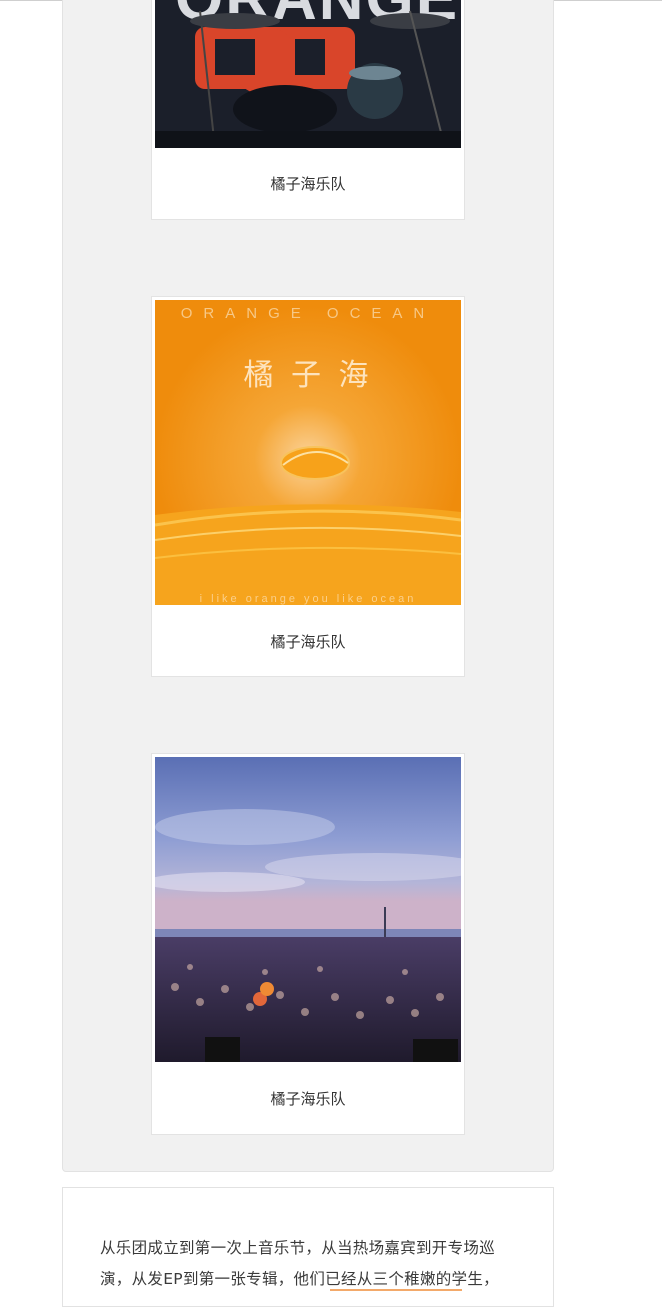  I want to click on gallery-card: ORANGE OCEAN 橘子海乐队, so click(308, 110).